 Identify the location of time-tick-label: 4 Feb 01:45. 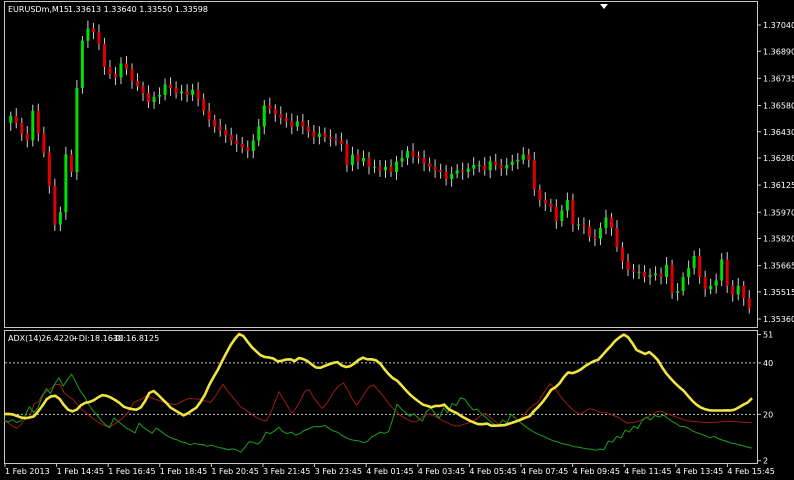
(389, 471).